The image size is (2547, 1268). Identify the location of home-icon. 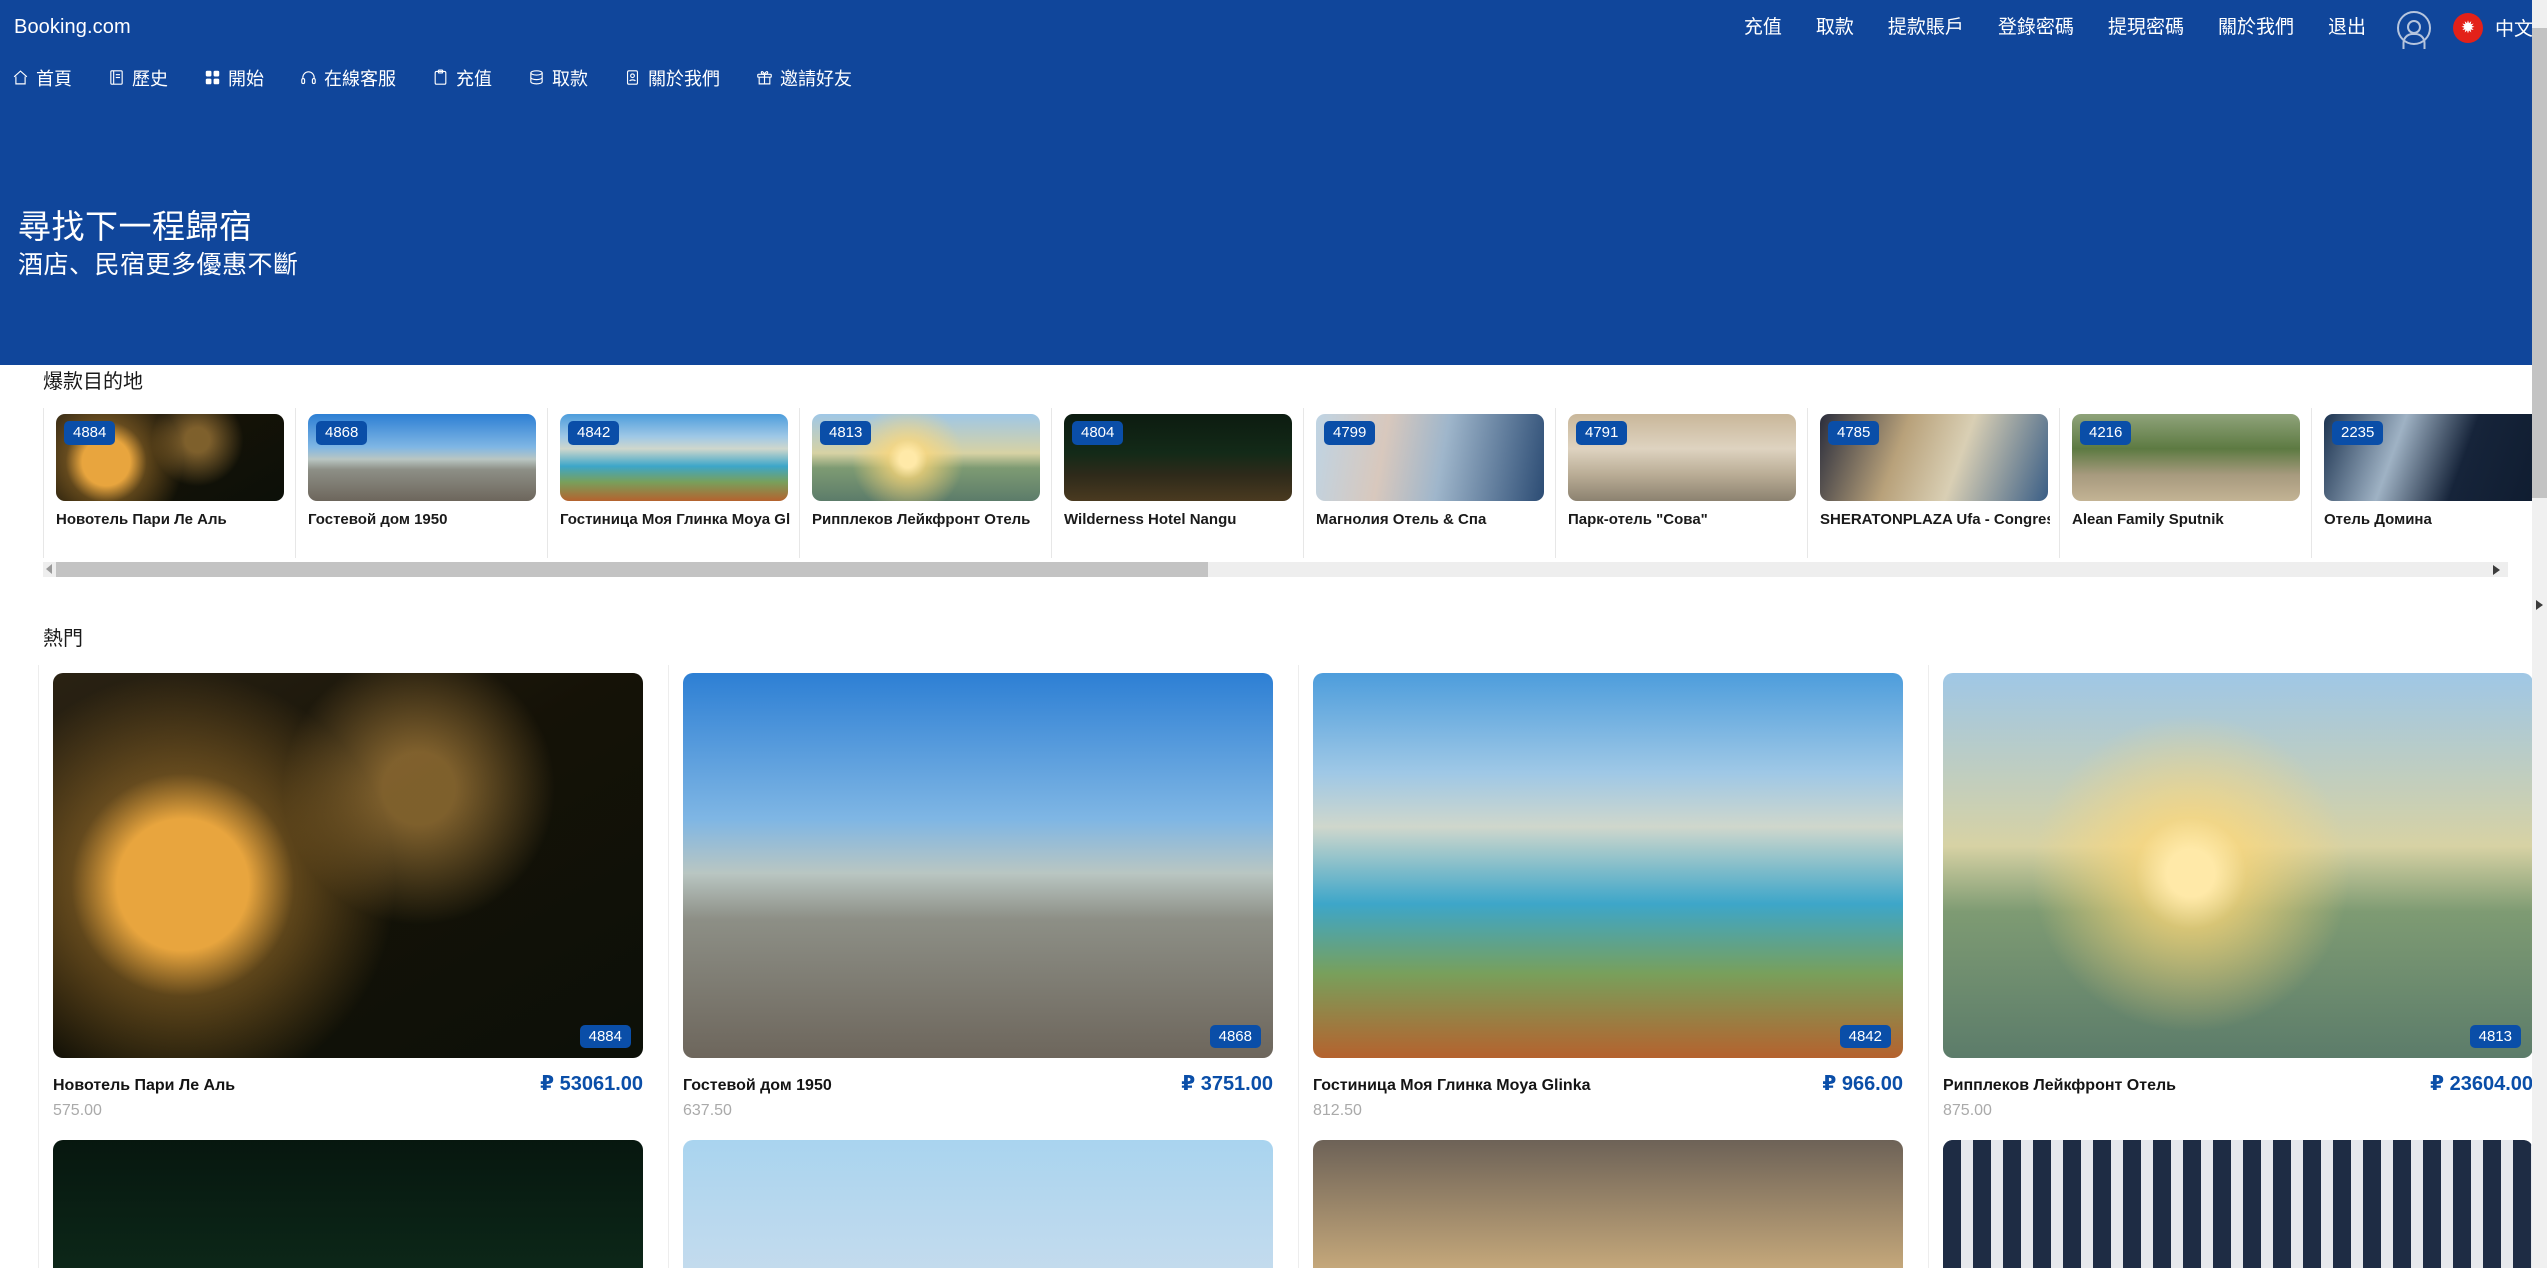
(20, 77).